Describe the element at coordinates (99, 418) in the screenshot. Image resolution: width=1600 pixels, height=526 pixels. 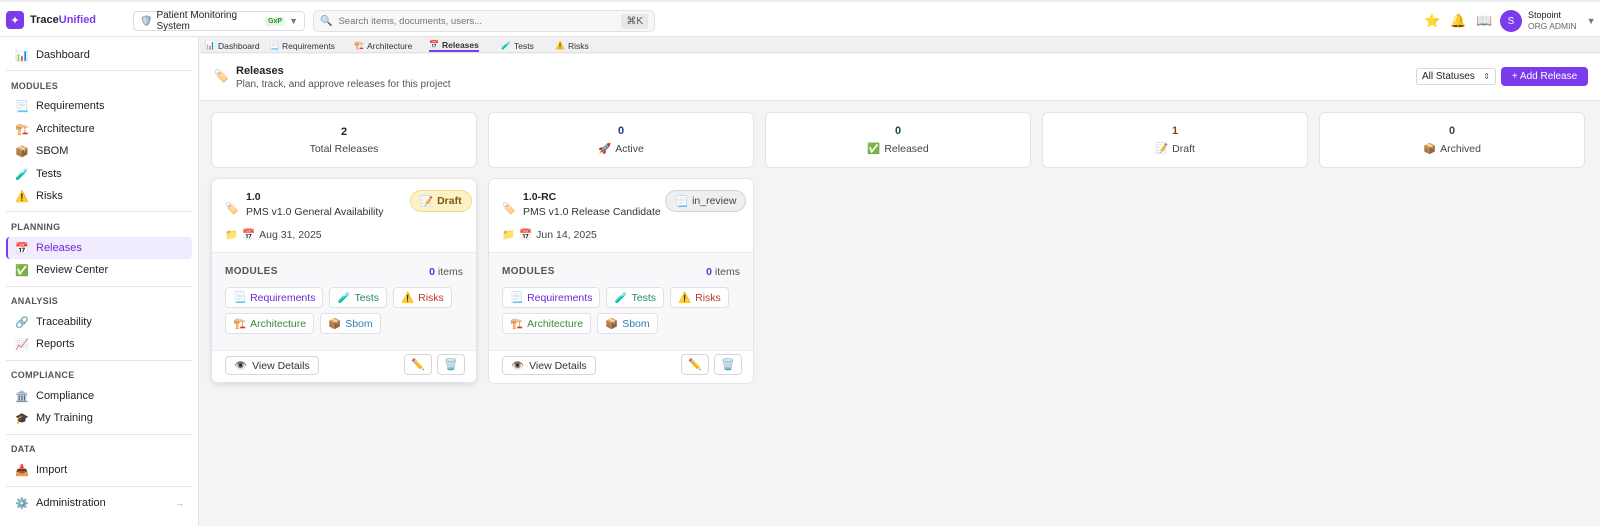
I see `sidebar-item-my-training: 🎓 My Training` at that location.